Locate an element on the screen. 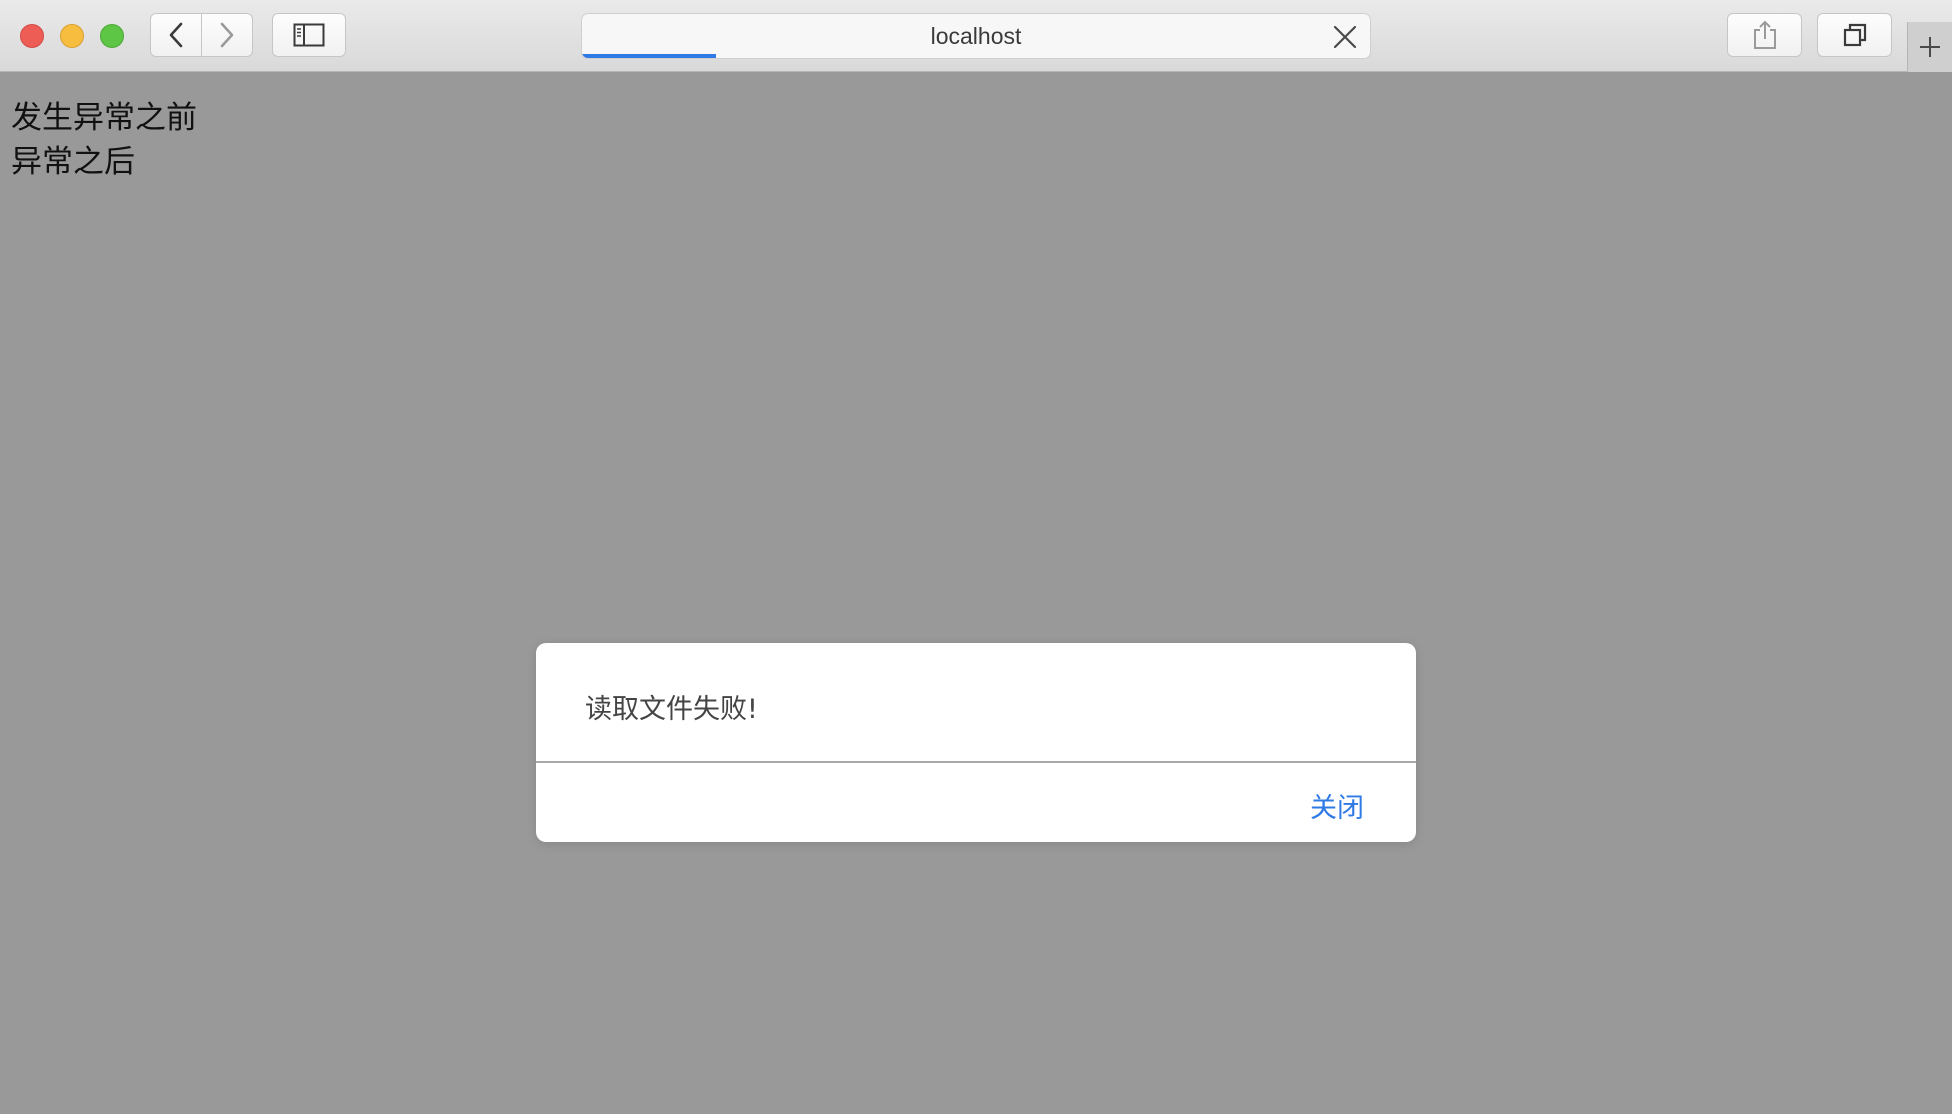  tabs-overview-icon is located at coordinates (1854, 35).